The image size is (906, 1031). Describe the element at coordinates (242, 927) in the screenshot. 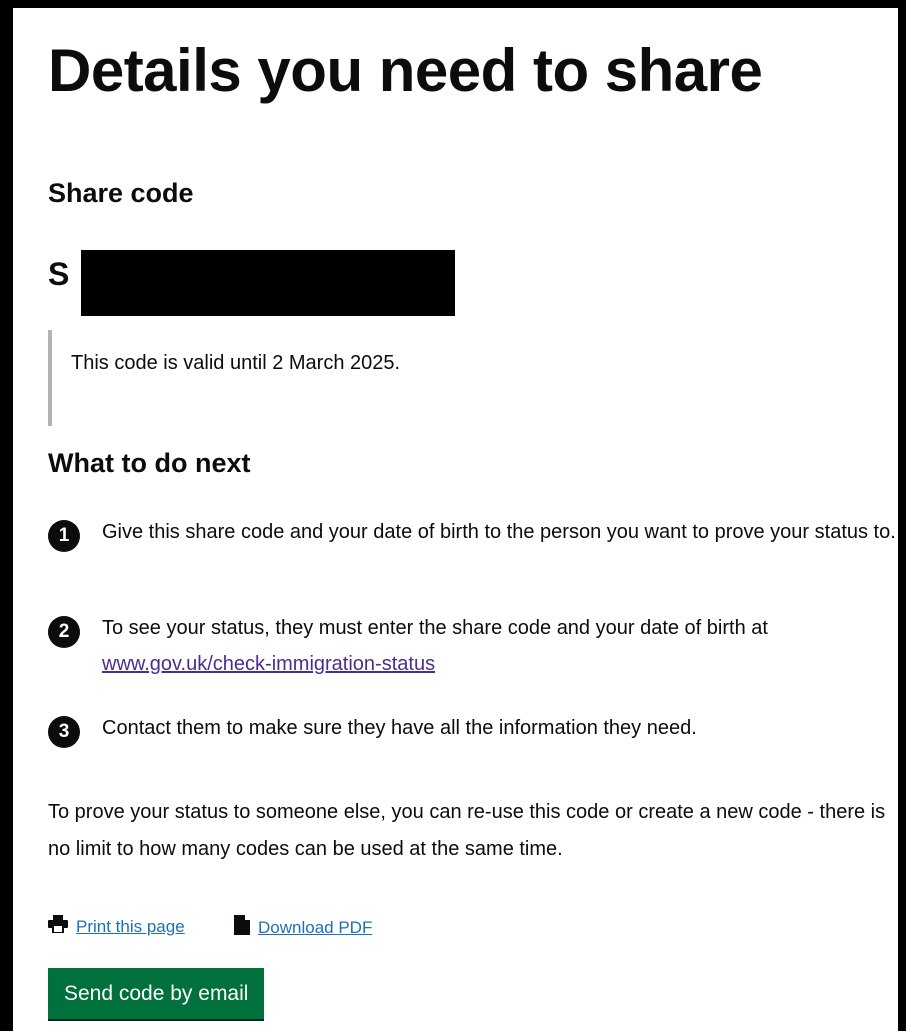

I see `document-icon` at that location.